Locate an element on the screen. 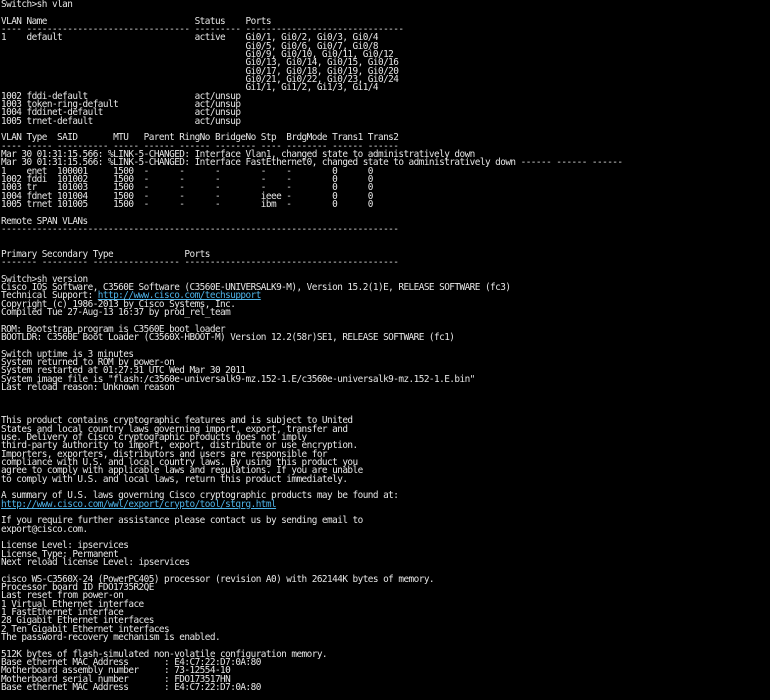 The width and height of the screenshot is (770, 700). terminal-line: 1005 trnet-default act/unsup is located at coordinates (385, 121).